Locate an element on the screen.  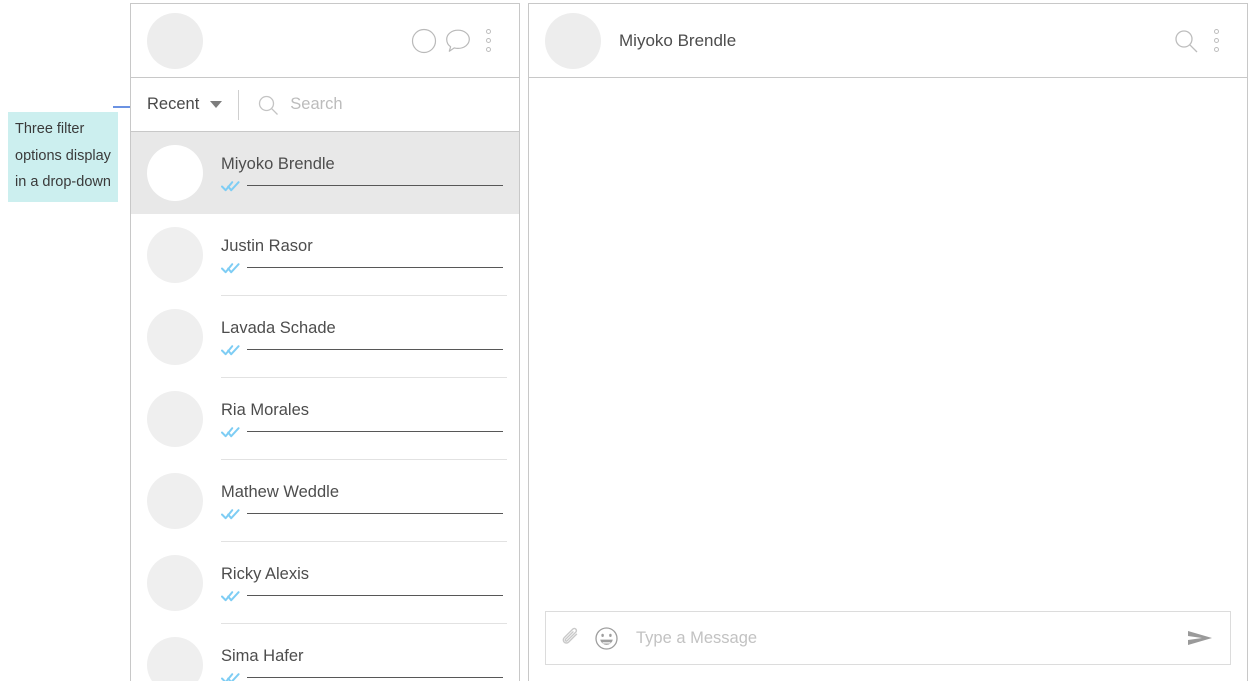
chat-list-item: Justin Rasor is located at coordinates (325, 255).